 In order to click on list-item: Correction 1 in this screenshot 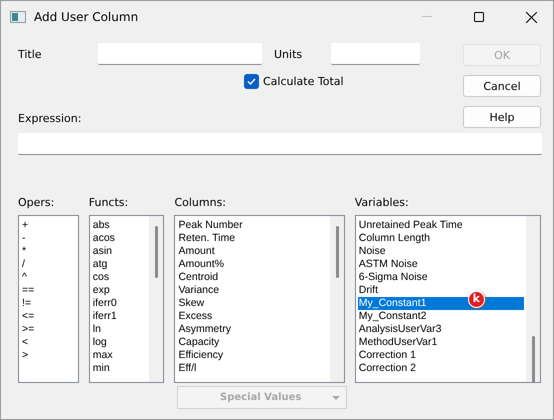, I will do `click(441, 355)`.